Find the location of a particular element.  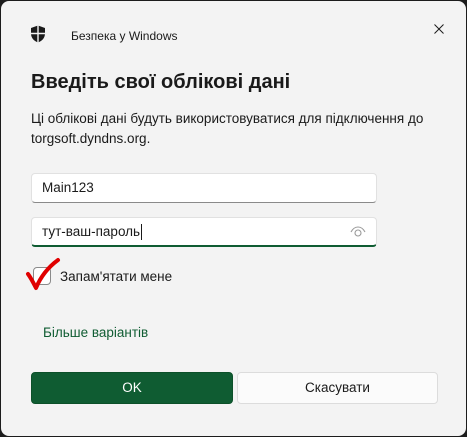

password-value: тут-ваш-пароль is located at coordinates (91, 231).